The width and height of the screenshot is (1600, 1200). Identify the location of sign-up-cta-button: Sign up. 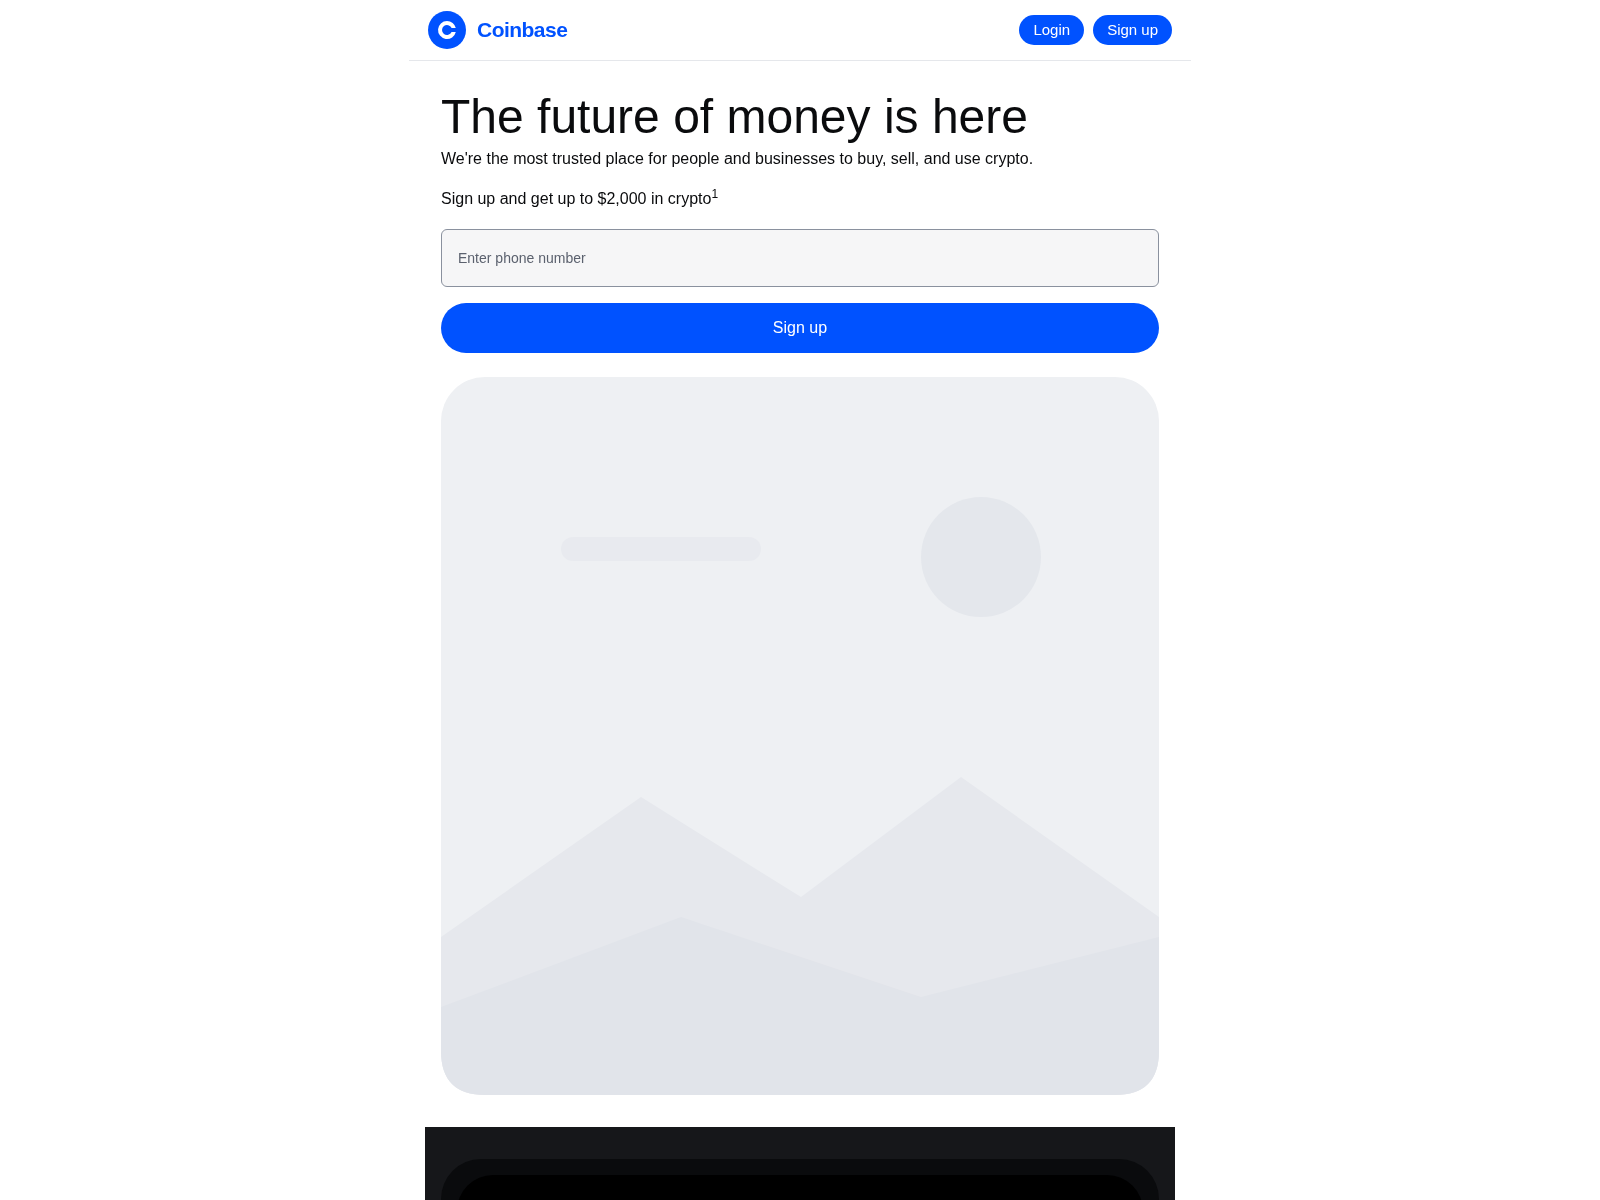
(800, 328).